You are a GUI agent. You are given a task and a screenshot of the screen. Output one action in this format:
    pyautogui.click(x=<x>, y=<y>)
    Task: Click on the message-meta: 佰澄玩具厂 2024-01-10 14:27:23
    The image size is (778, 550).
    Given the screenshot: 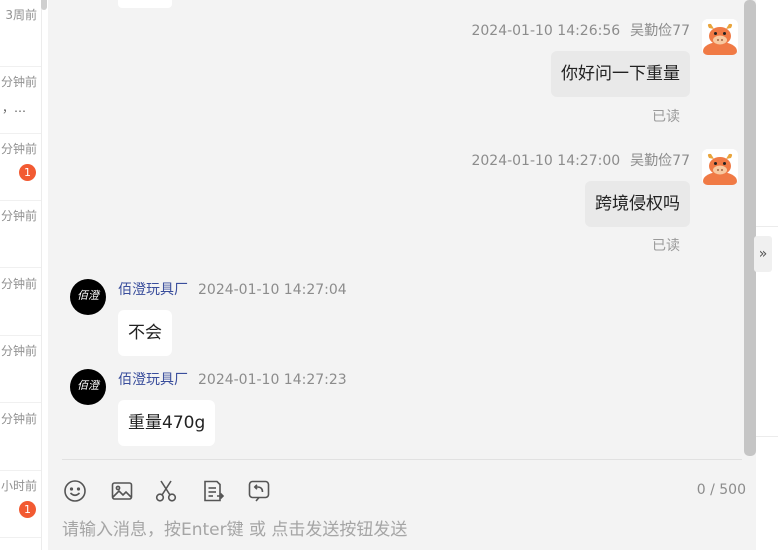 What is the action you would take?
    pyautogui.click(x=232, y=379)
    